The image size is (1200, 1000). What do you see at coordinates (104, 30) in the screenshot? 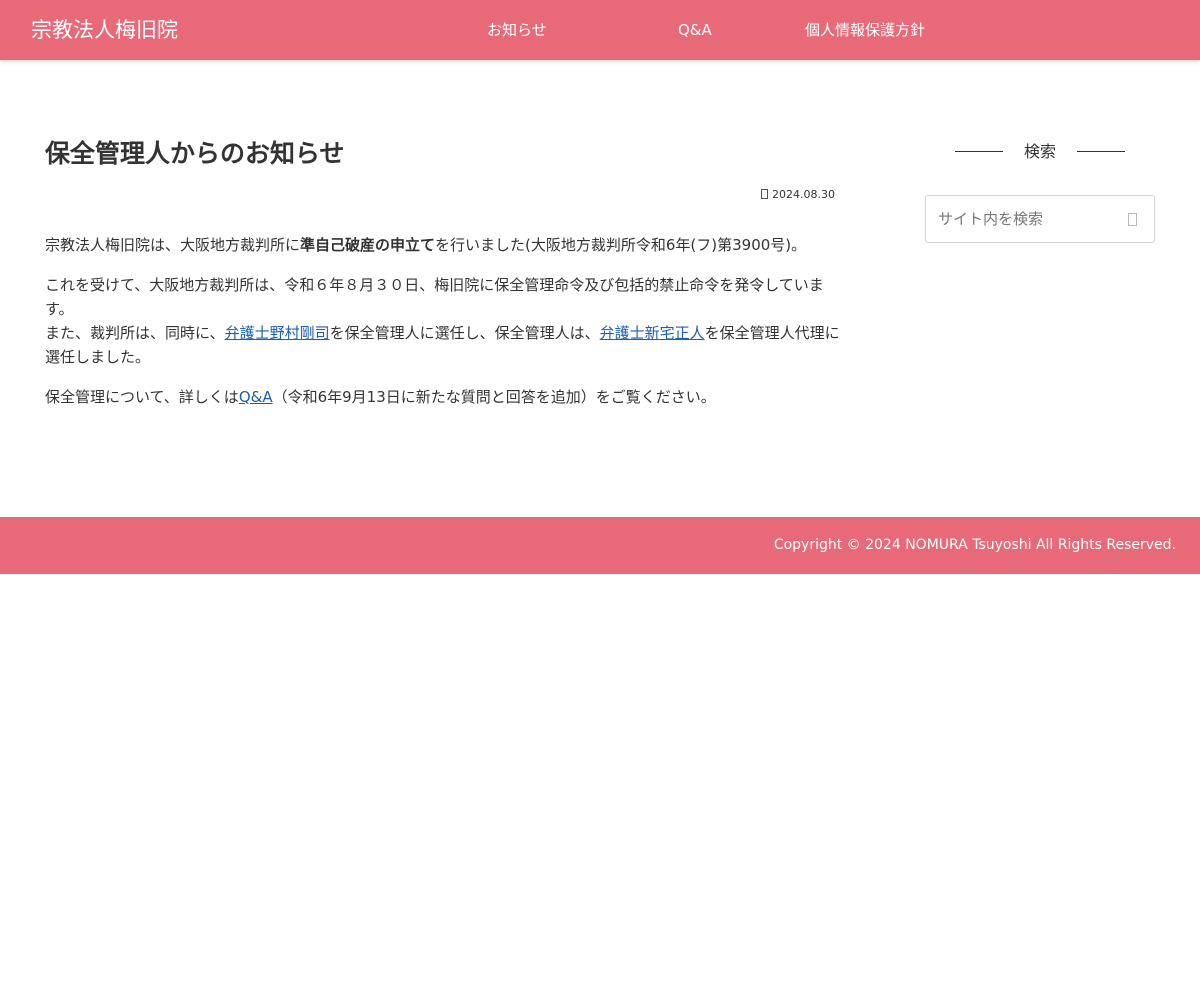
I see `site-title-link: 宗教法人梅旧院` at bounding box center [104, 30].